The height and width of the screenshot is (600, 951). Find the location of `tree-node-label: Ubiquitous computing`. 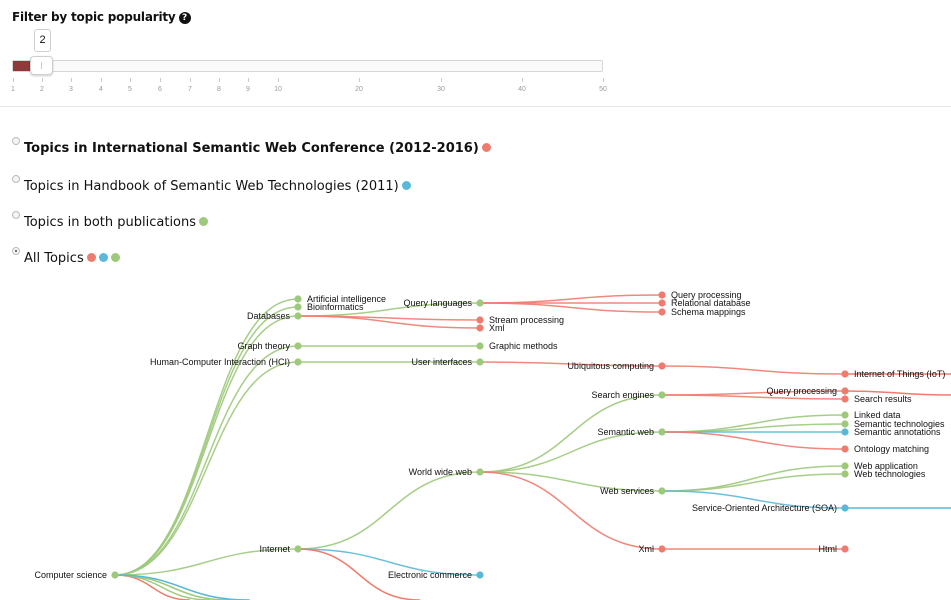

tree-node-label: Ubiquitous computing is located at coordinates (610, 366).